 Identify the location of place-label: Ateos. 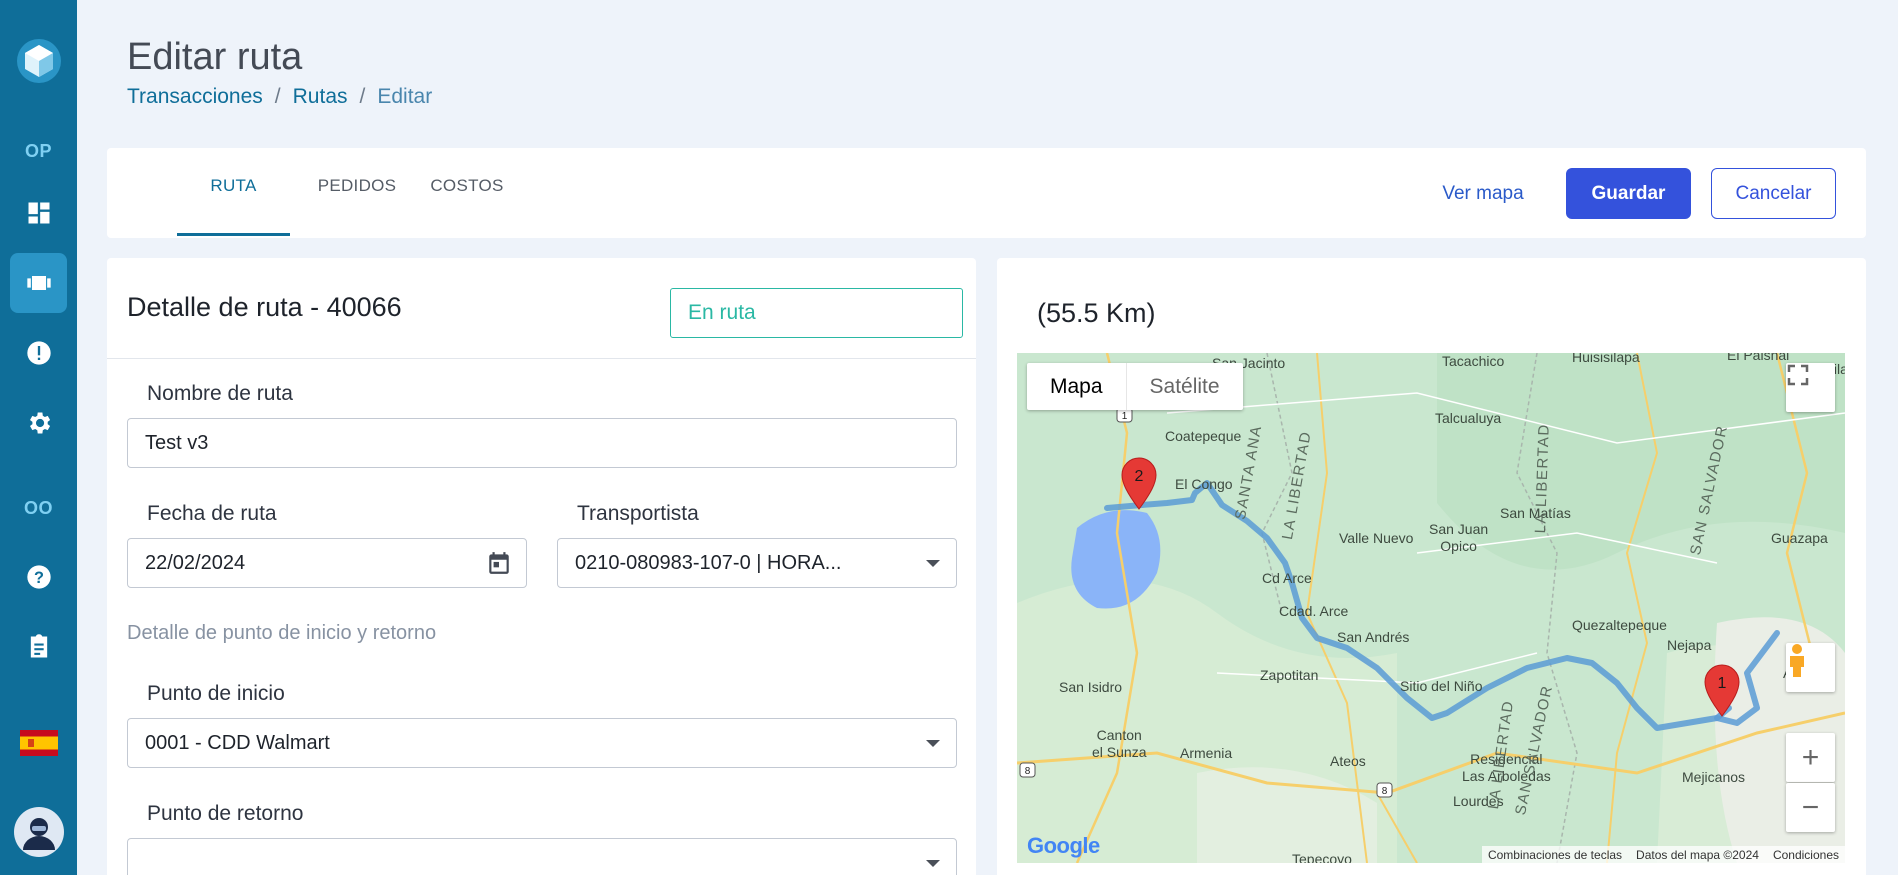
(1348, 761).